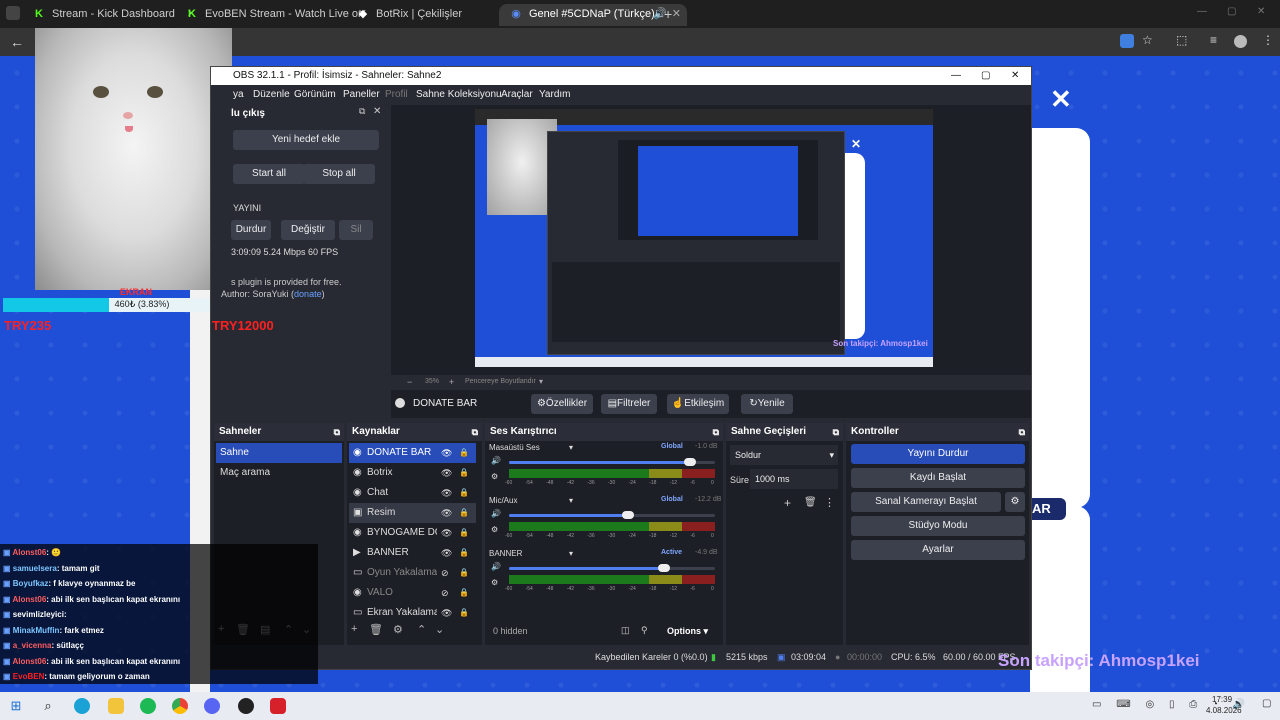  Describe the element at coordinates (1127, 41) in the screenshot. I see `translate-icon` at that location.